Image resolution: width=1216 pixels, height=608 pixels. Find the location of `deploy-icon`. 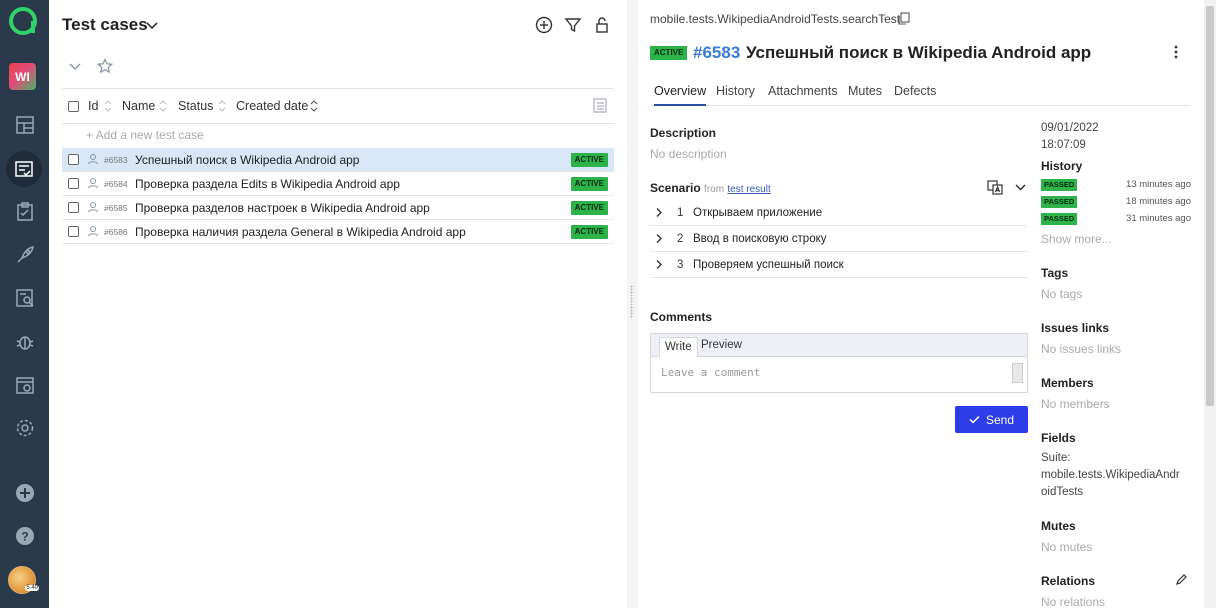

deploy-icon is located at coordinates (24, 255).